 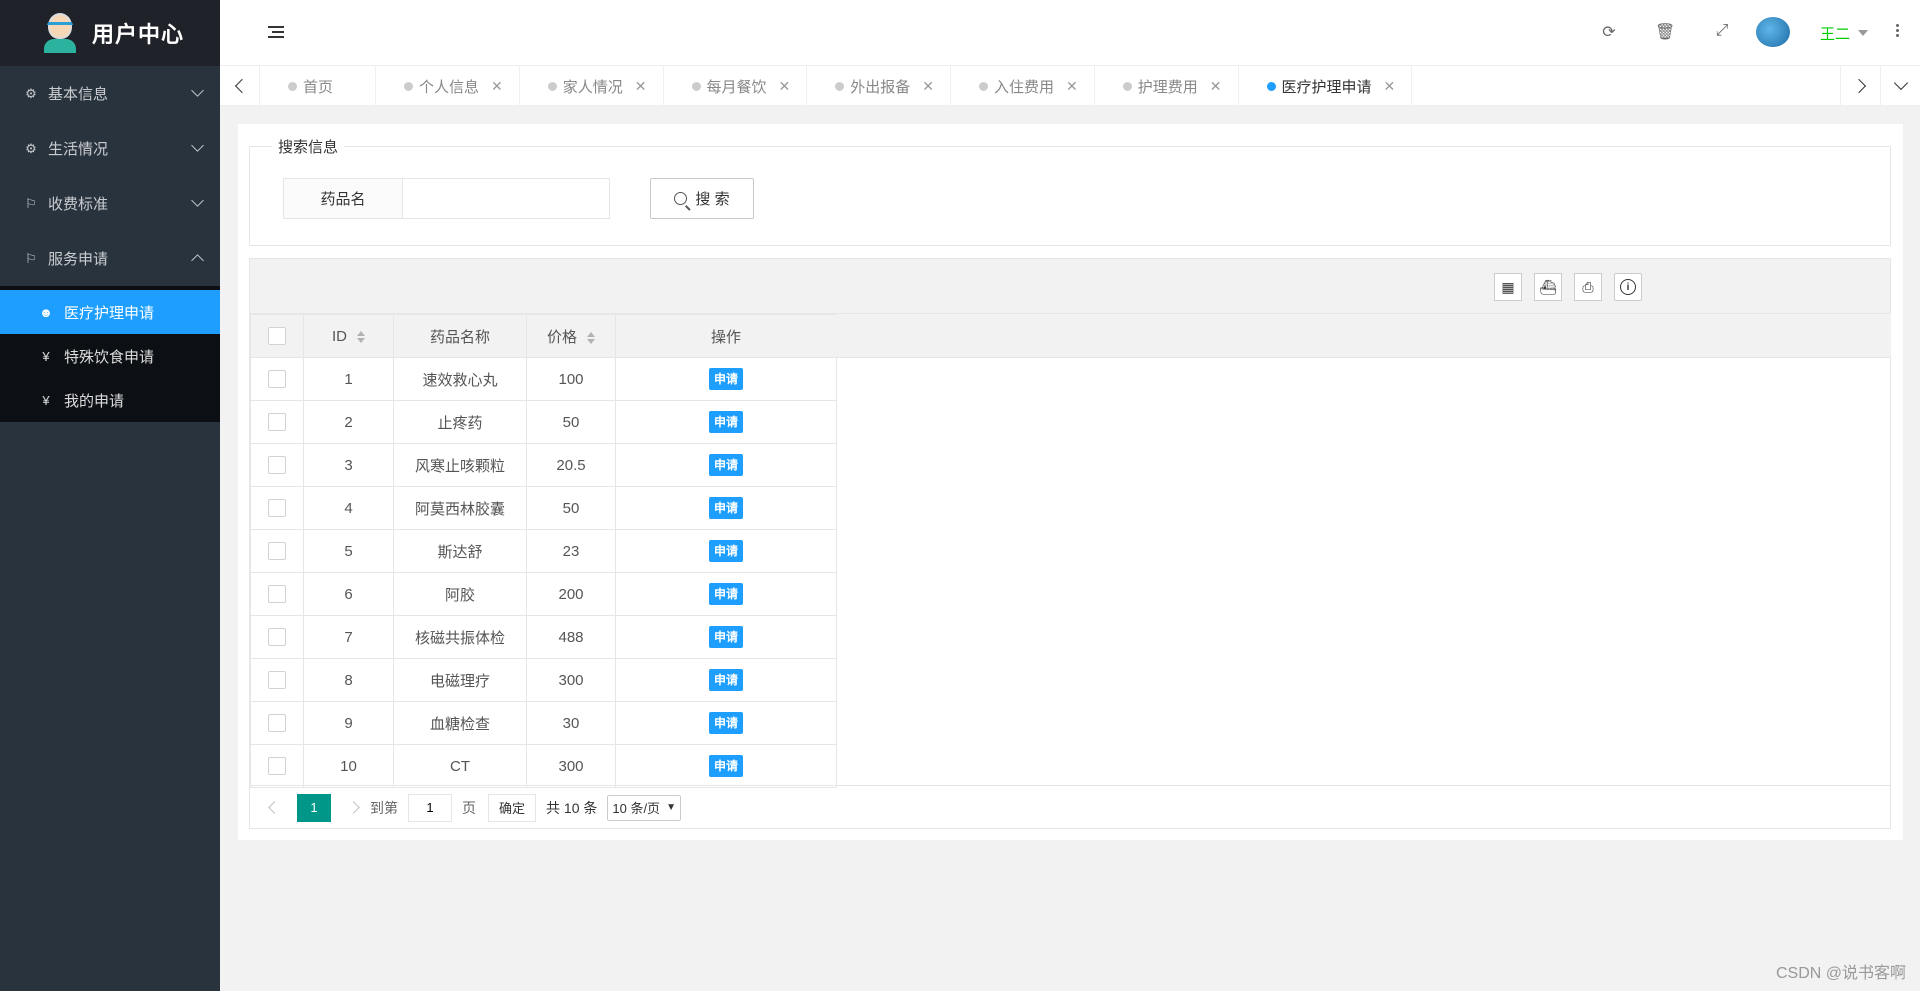 I want to click on cell-name: 速效救心丸, so click(x=460, y=379).